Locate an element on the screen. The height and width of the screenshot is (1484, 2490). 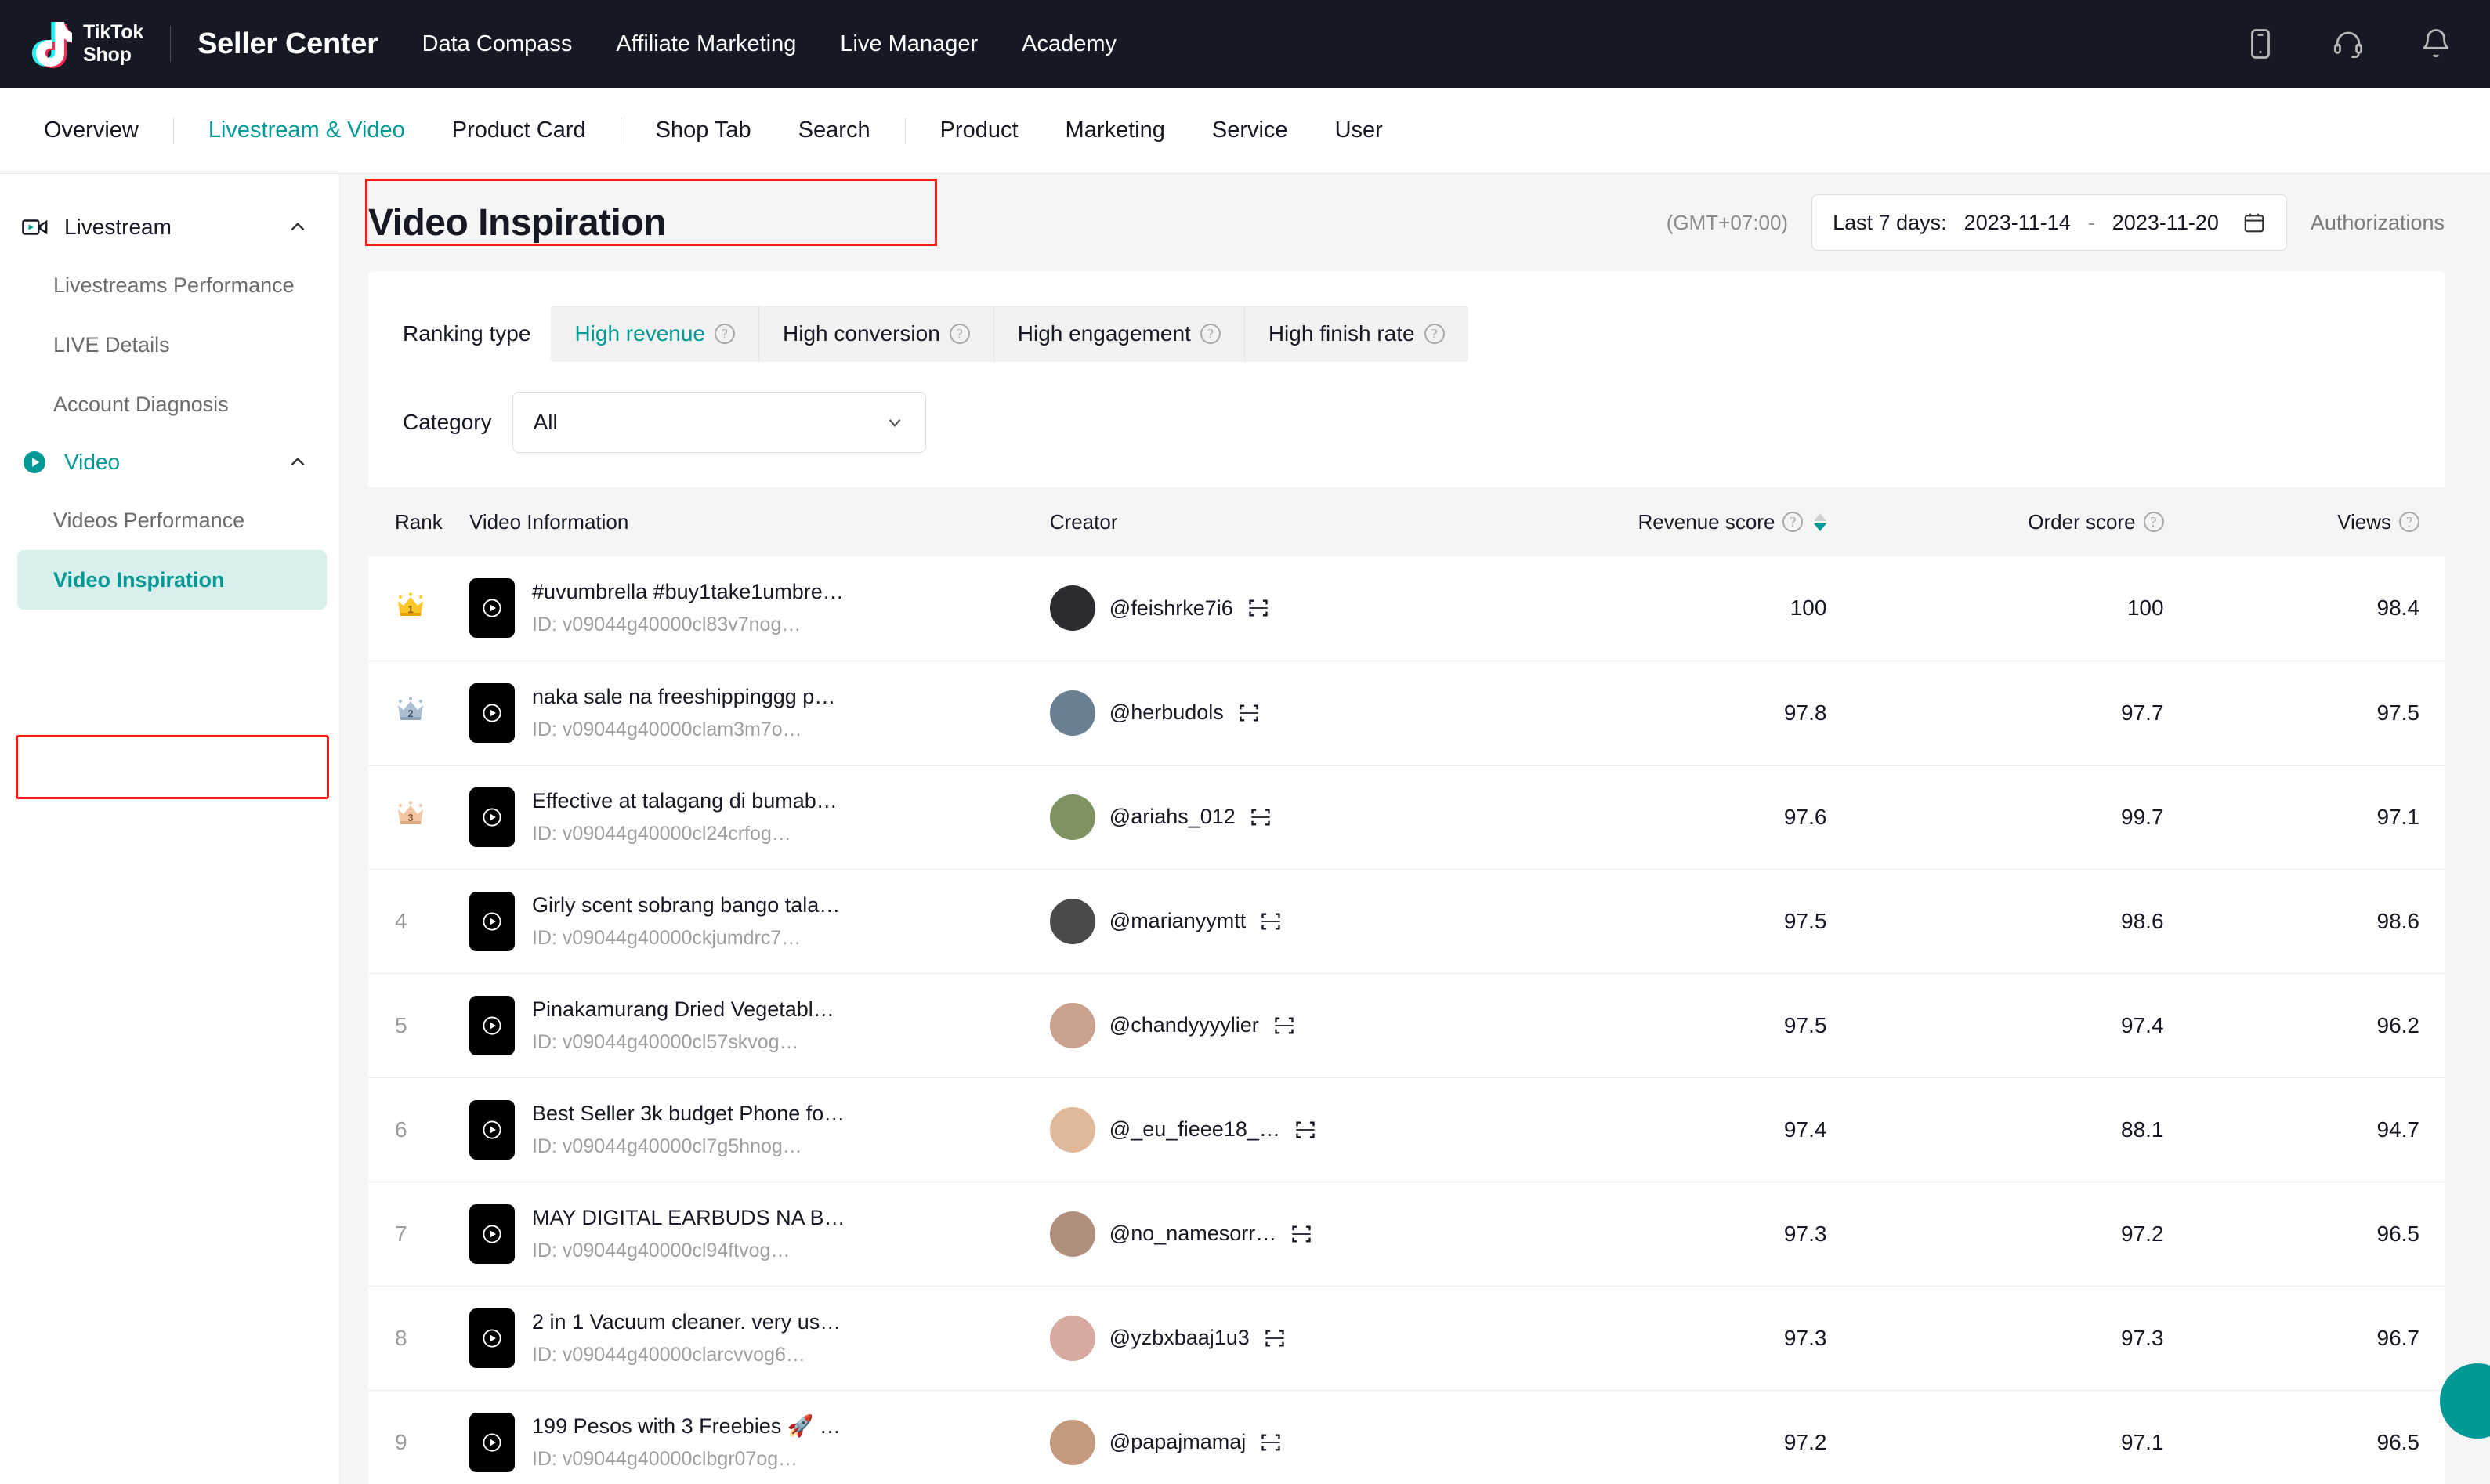
sidebar-item-video-inspiration: Video Inspiration is located at coordinates (172, 580).